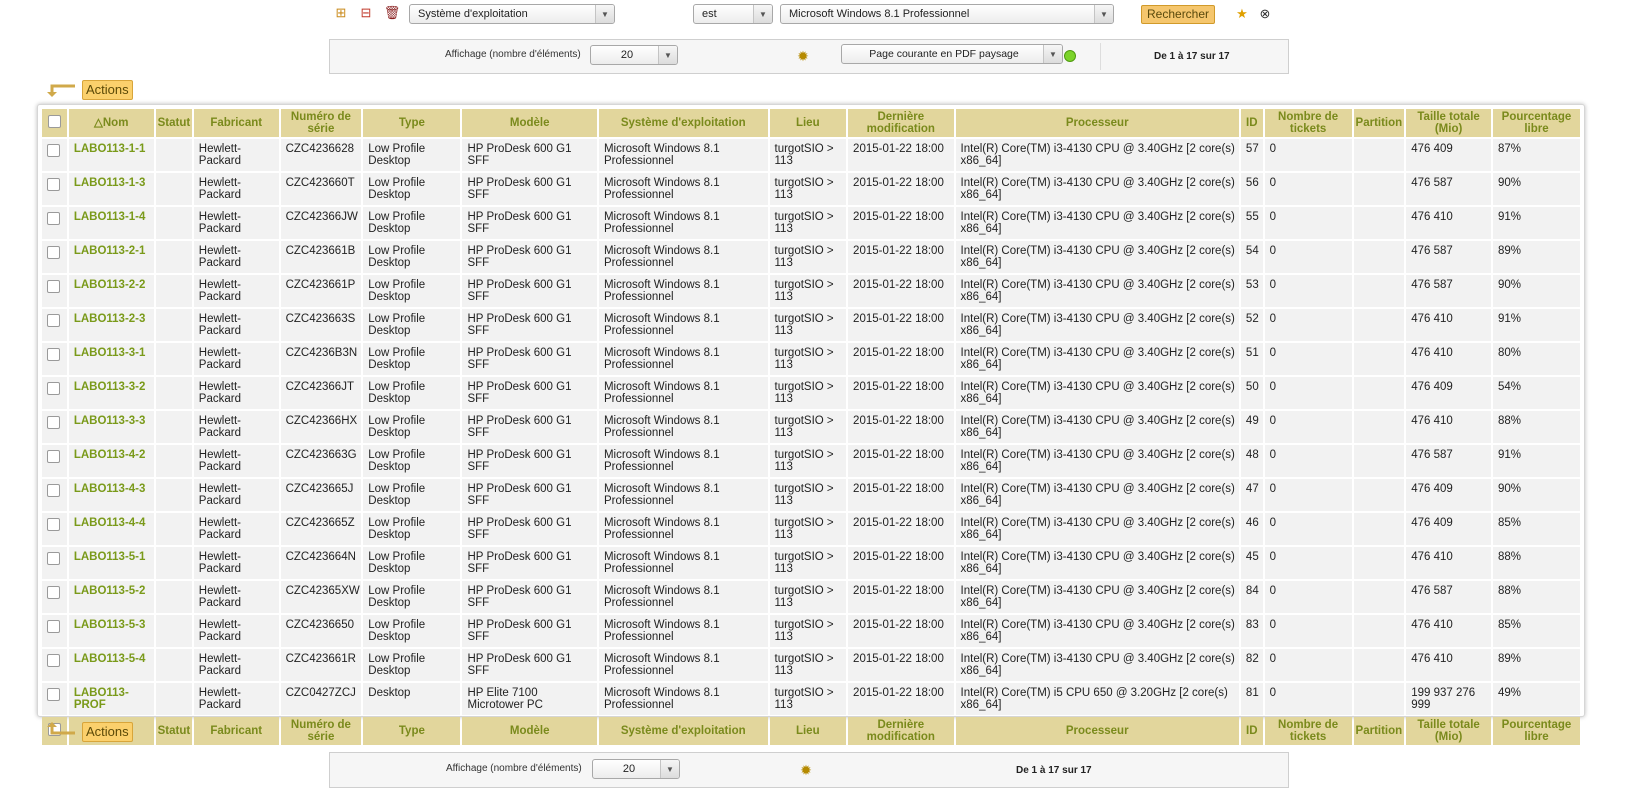 Image resolution: width=1625 pixels, height=795 pixels. Describe the element at coordinates (54, 121) in the screenshot. I see `select-all-checkbox` at that location.